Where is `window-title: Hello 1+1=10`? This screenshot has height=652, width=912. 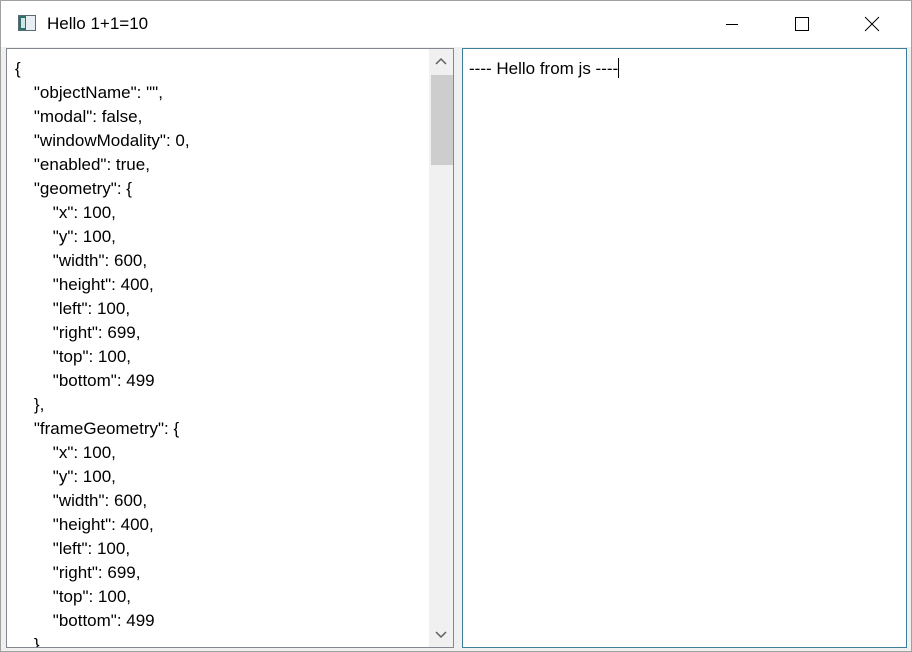
window-title: Hello 1+1=10 is located at coordinates (98, 23).